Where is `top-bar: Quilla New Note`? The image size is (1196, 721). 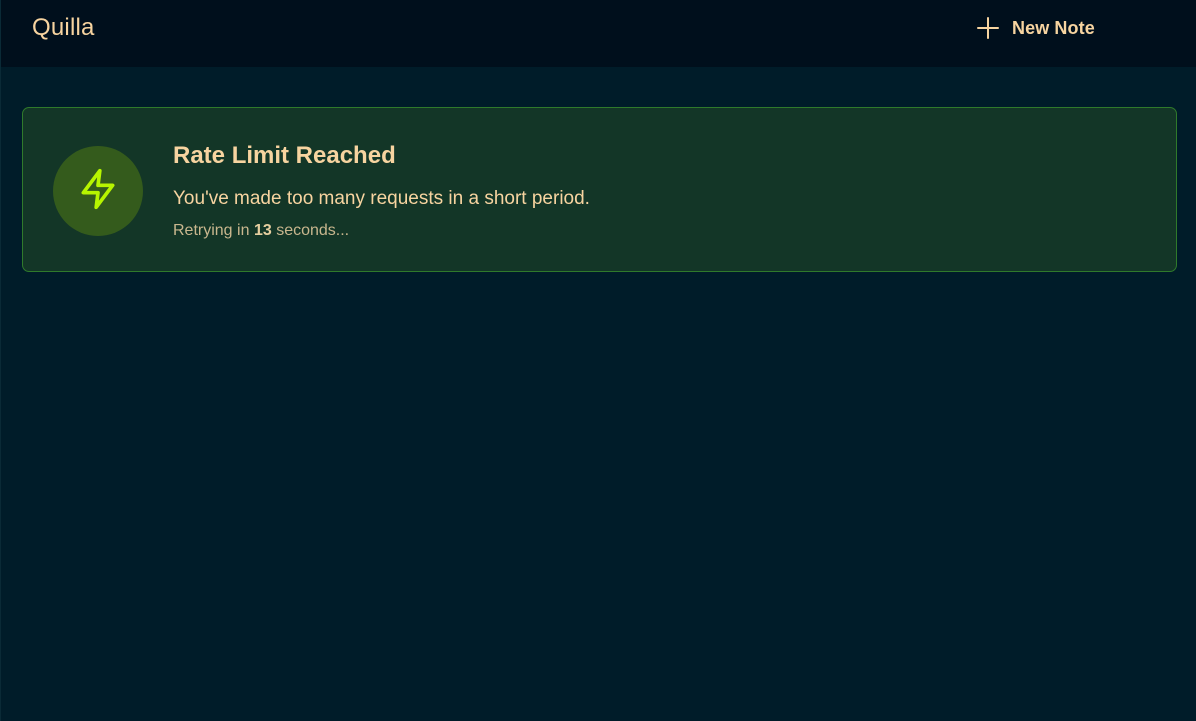
top-bar: Quilla New Note is located at coordinates (598, 33).